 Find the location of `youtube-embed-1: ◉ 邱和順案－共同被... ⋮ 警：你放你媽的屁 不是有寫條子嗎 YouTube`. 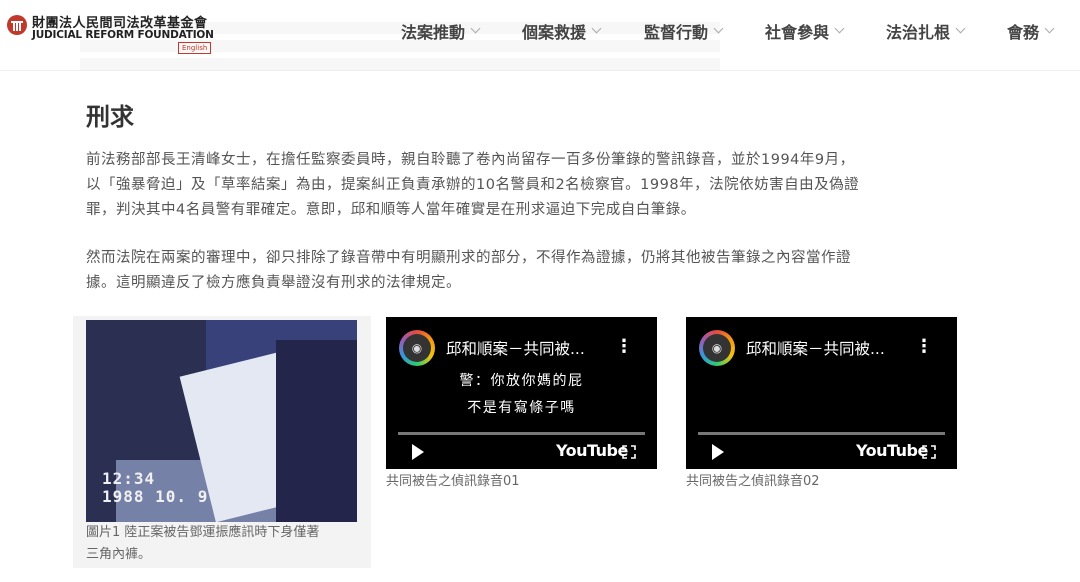

youtube-embed-1: ◉ 邱和順案－共同被... ⋮ 警：你放你媽的屁 不是有寫條子嗎 YouTube is located at coordinates (521, 393).